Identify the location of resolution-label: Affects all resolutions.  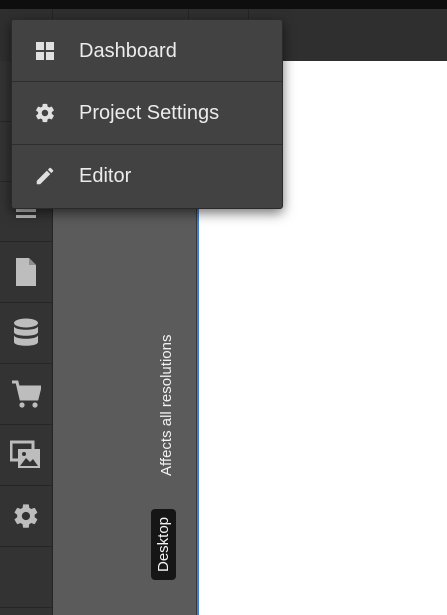
(166, 405).